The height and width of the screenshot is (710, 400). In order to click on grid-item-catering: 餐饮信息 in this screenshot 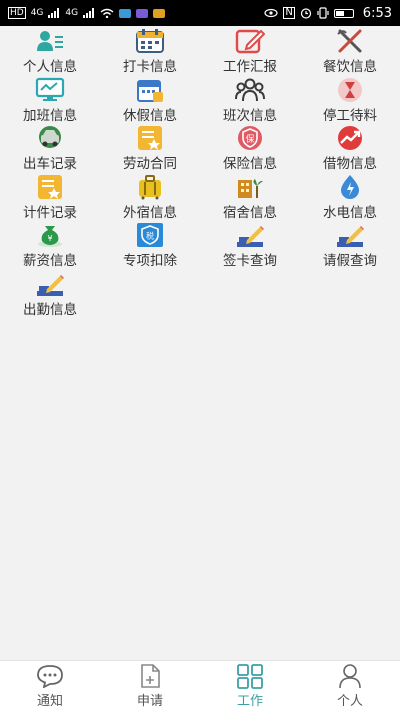, I will do `click(350, 50)`.